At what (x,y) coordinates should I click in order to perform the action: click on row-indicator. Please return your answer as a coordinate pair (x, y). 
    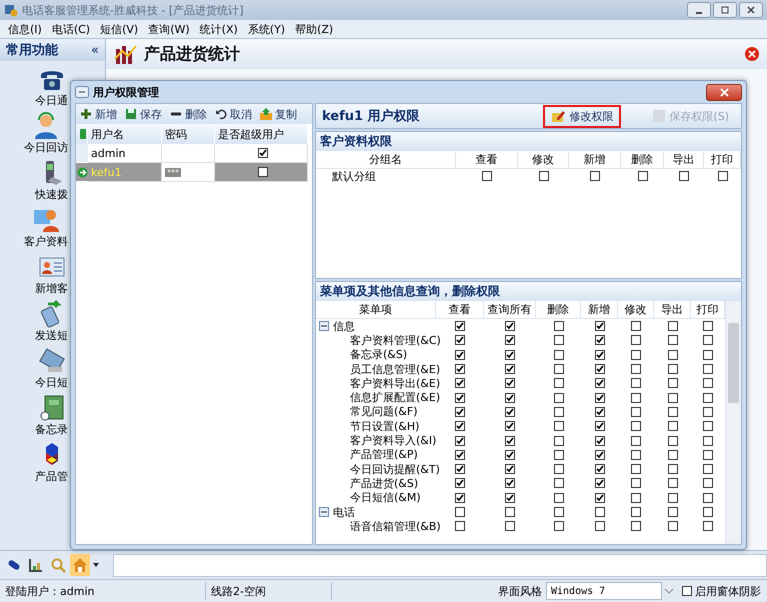
    Looking at the image, I should click on (82, 172).